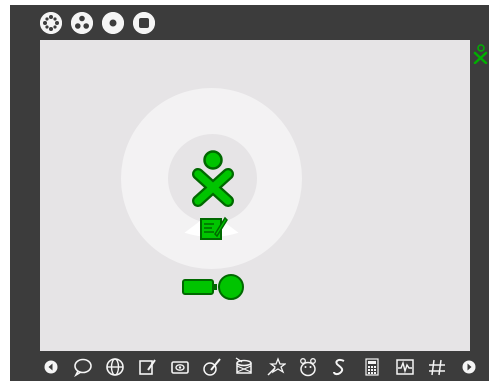 The width and height of the screenshot is (489, 381). I want to click on activity-view-icon, so click(144, 23).